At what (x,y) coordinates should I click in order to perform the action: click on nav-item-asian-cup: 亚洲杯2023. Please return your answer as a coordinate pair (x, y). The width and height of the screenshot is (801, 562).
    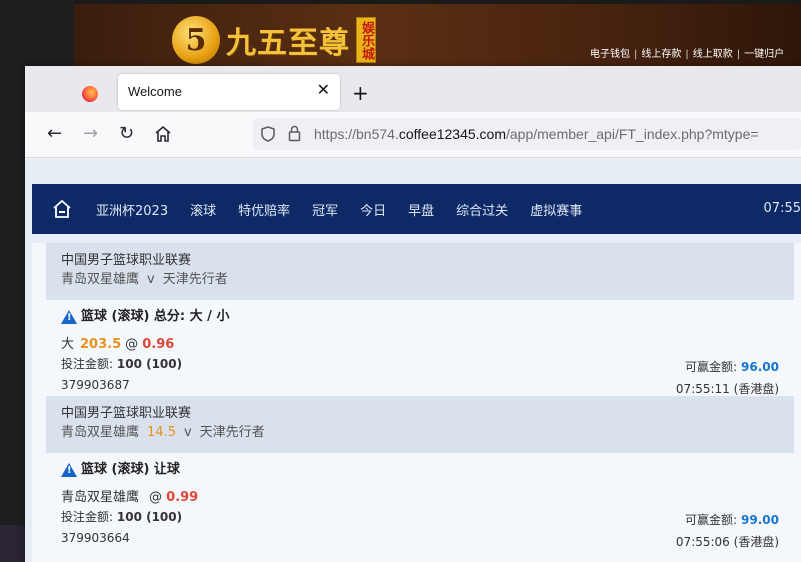
    Looking at the image, I should click on (132, 209).